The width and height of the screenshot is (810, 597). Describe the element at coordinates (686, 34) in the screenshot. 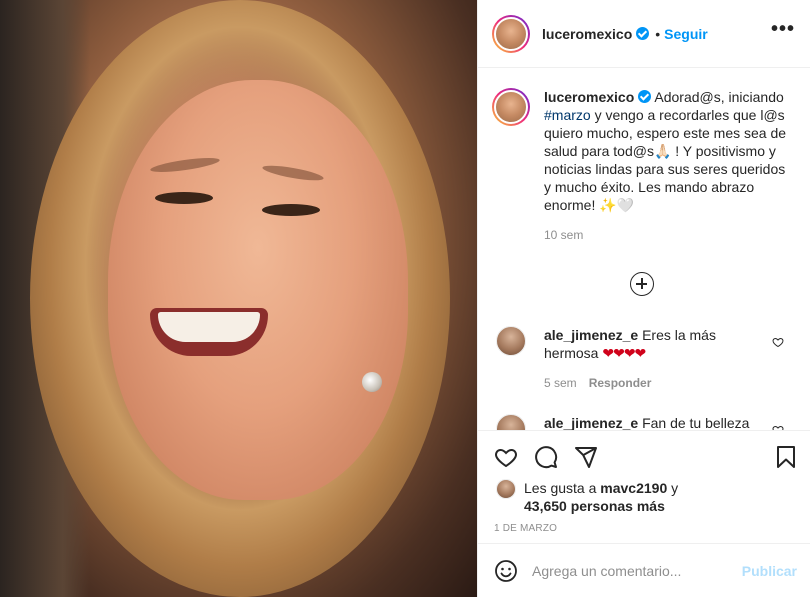

I see `follow-button: Seguir` at that location.